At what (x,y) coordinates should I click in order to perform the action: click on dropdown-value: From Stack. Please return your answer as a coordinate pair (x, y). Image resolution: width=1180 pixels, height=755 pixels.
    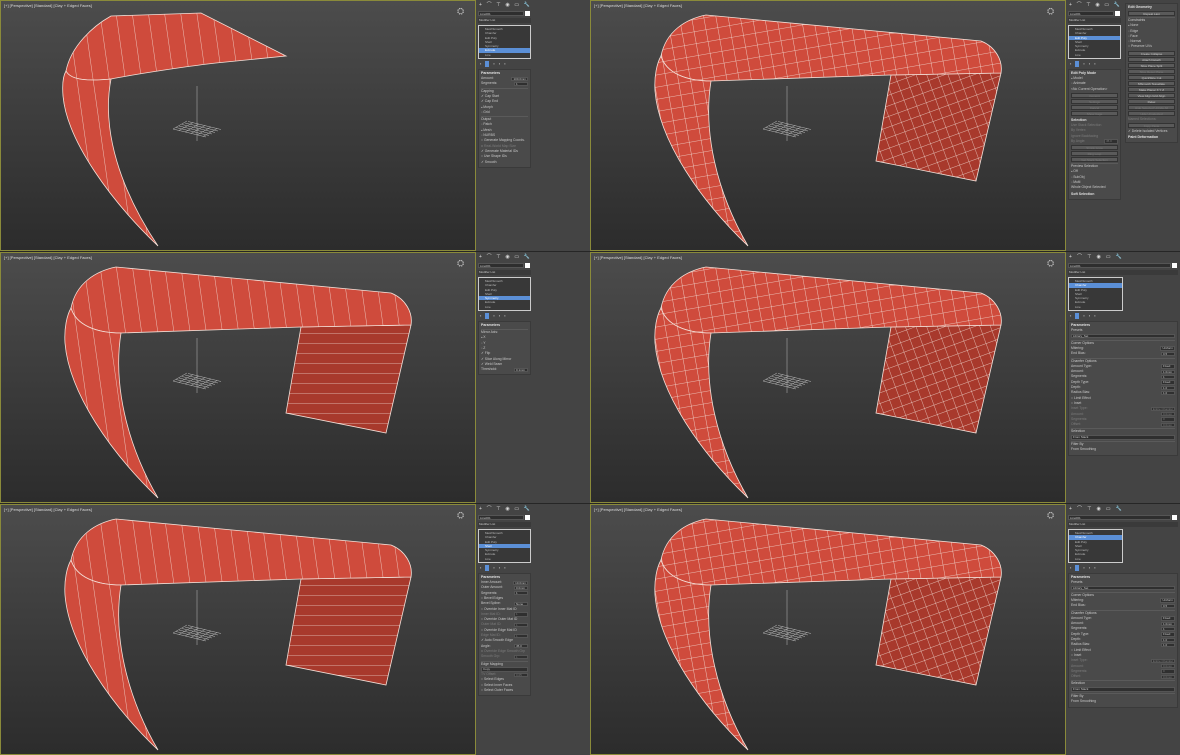
    Looking at the image, I should click on (1123, 689).